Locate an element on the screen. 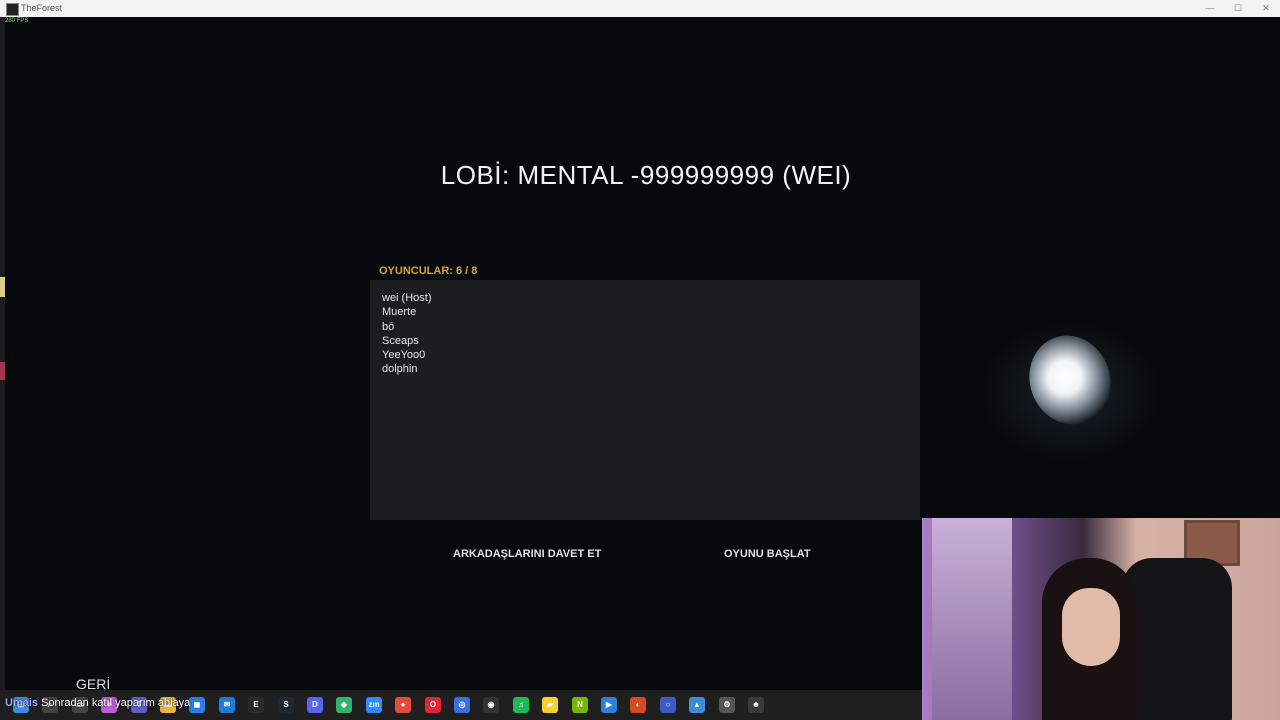 Image resolution: width=1280 pixels, height=720 pixels. player-item: Sceaps is located at coordinates (400, 340).